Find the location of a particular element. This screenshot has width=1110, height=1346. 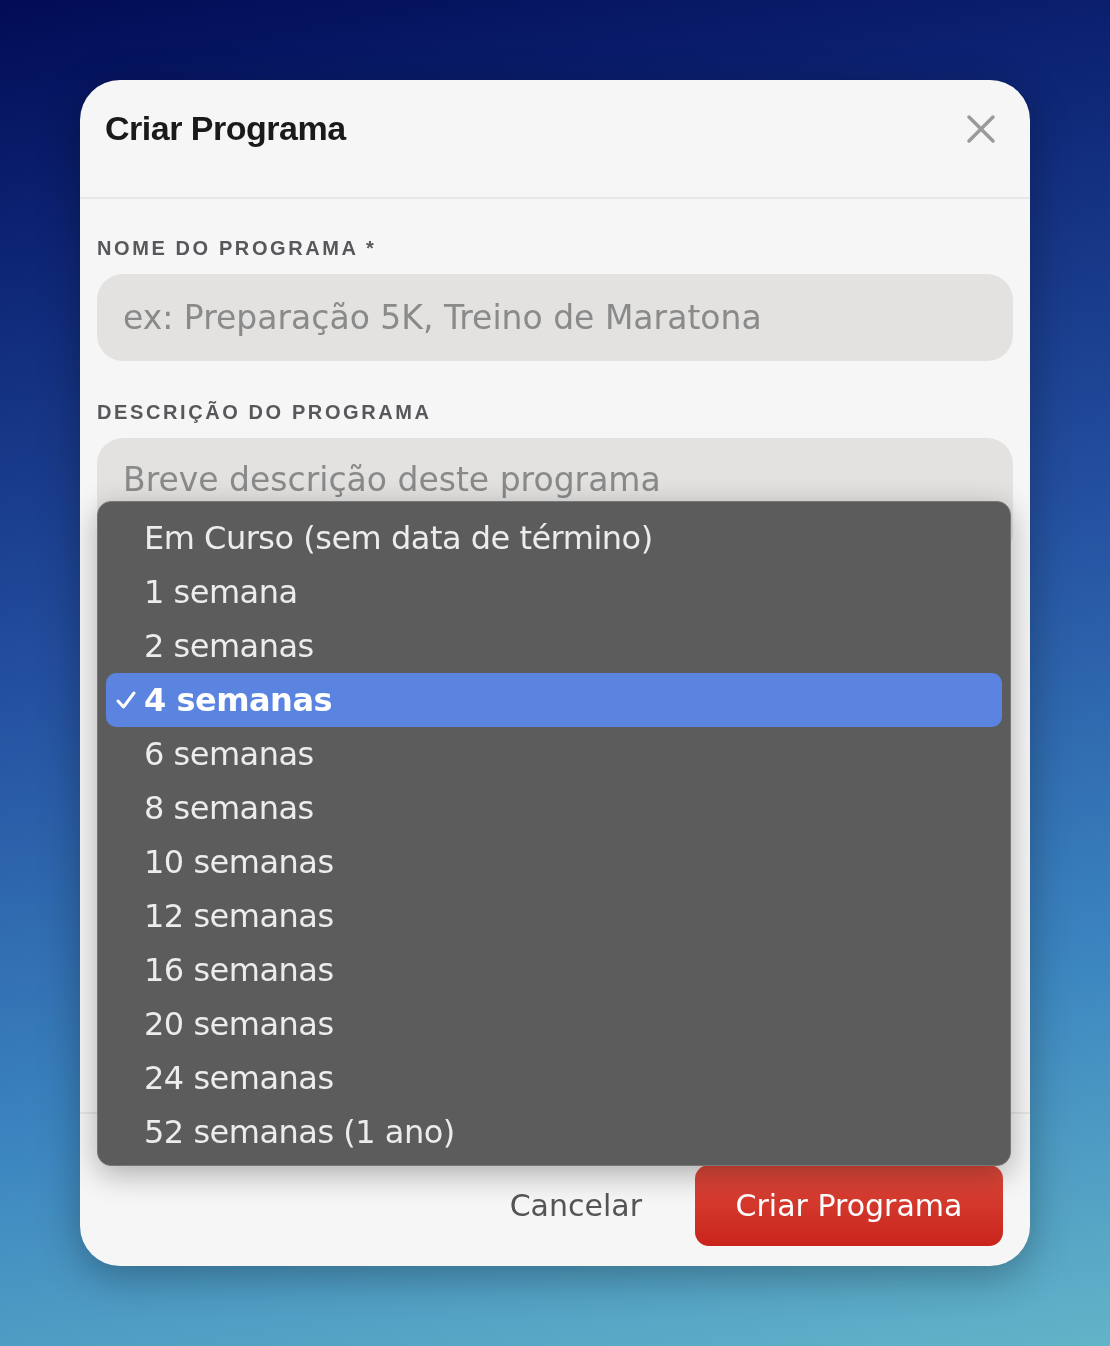

menu-option: 2 semanas is located at coordinates (554, 646).